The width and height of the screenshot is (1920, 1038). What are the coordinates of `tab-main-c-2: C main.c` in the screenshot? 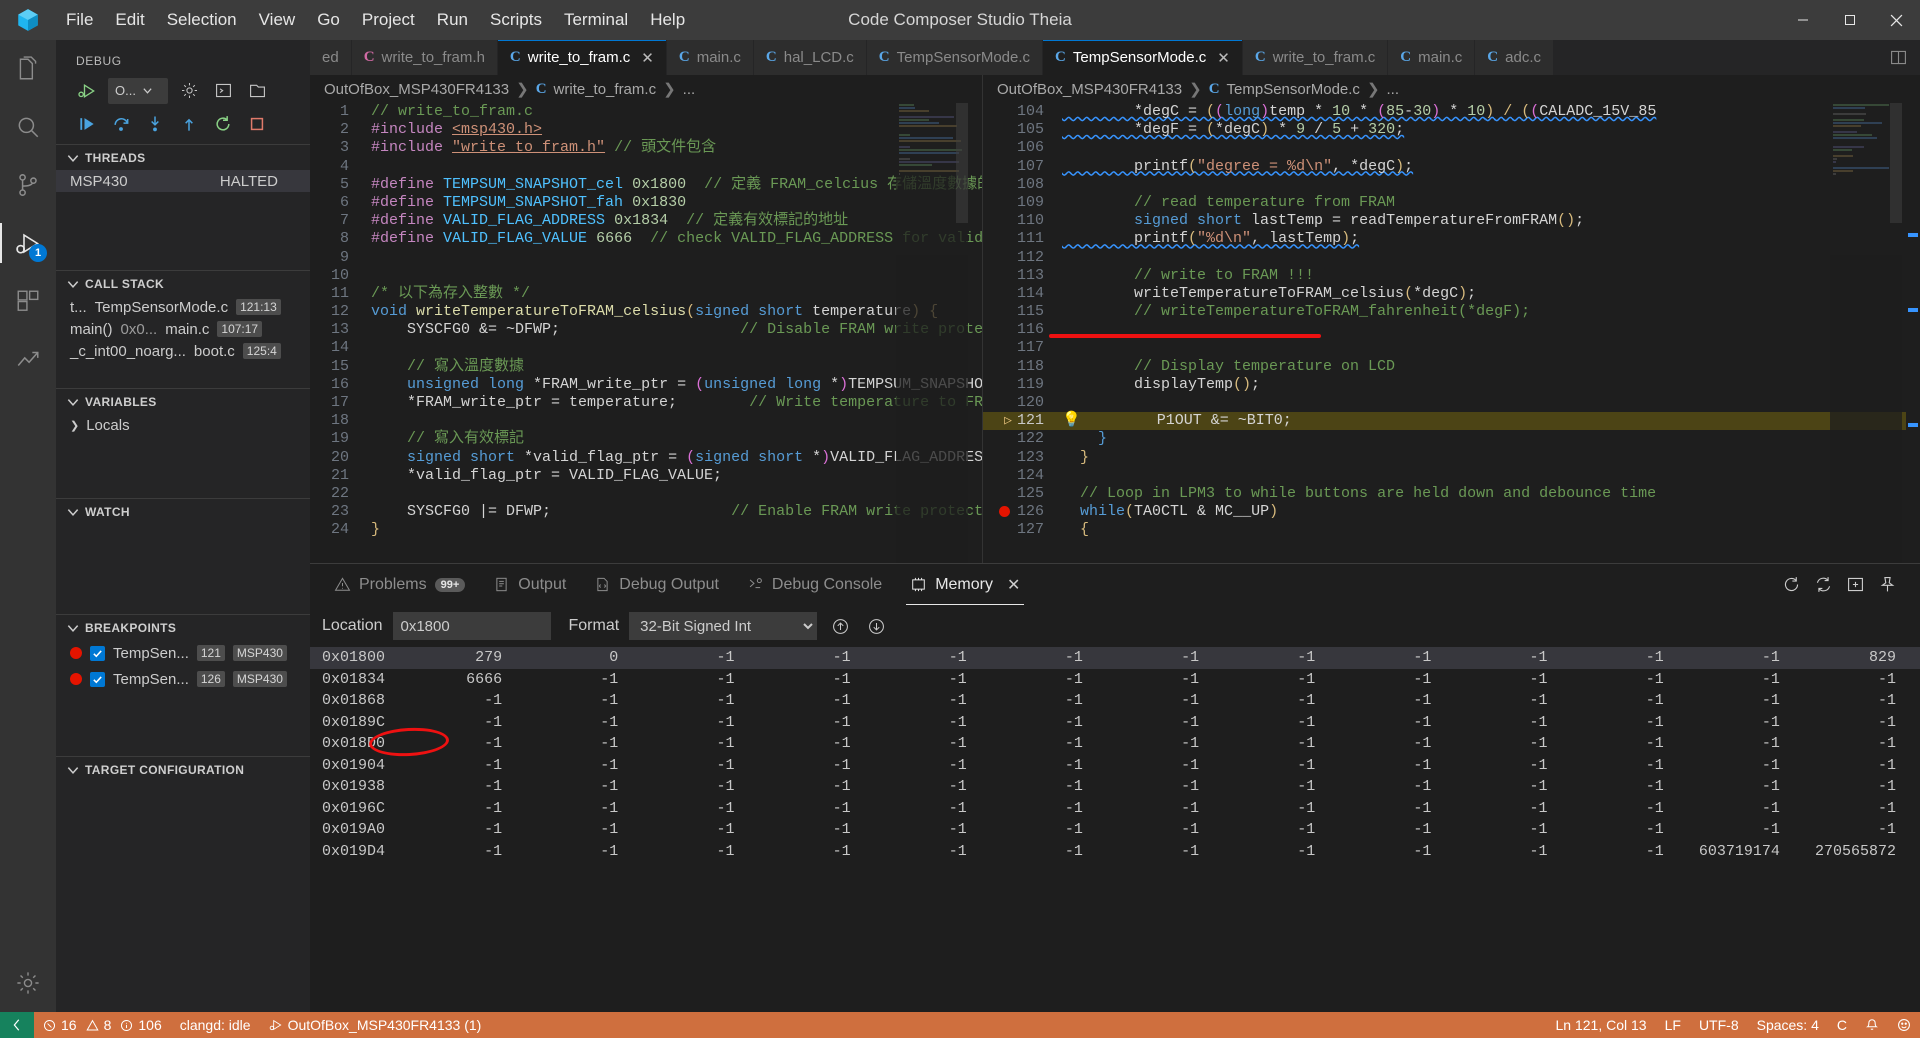 It's located at (1432, 57).